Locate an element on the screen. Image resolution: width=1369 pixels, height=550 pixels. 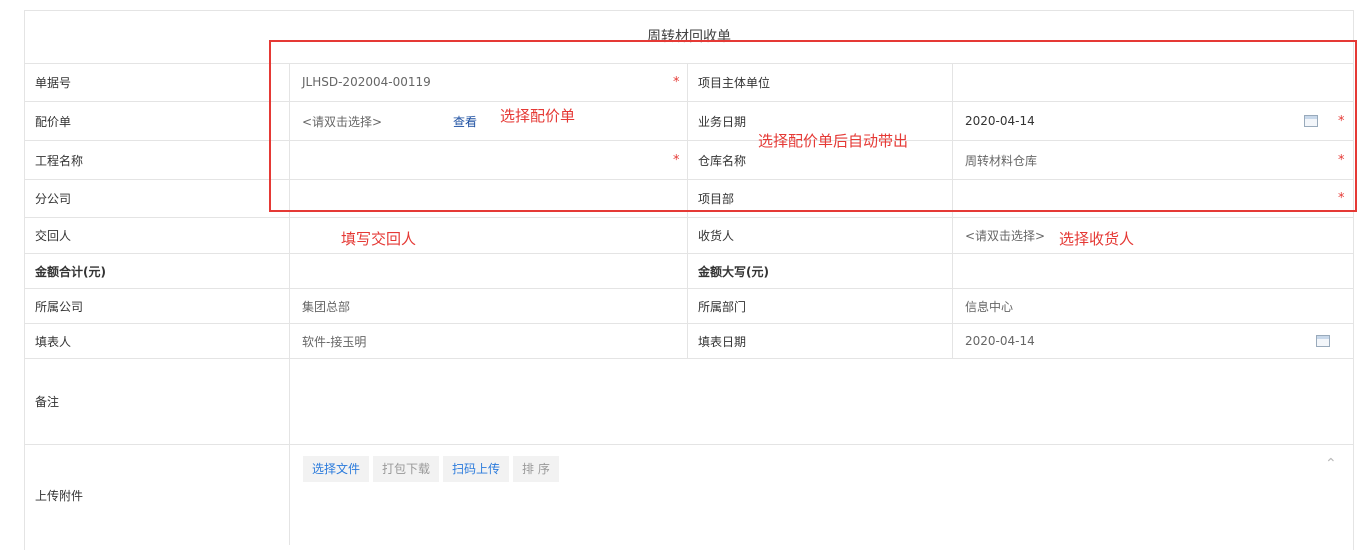
remarks-textarea is located at coordinates (822, 401).